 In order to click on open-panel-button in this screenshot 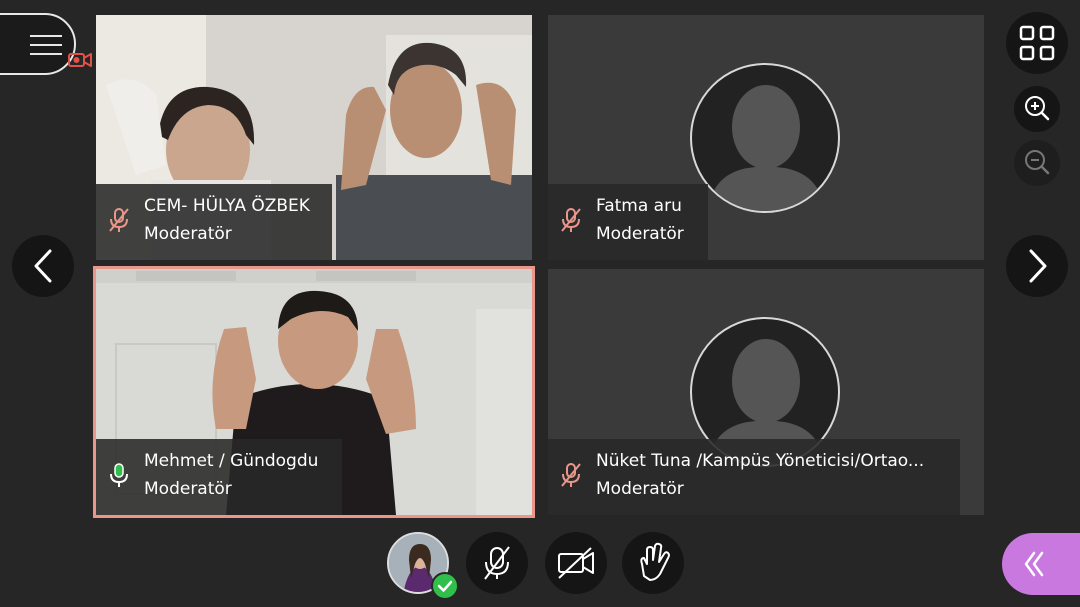, I will do `click(1041, 564)`.